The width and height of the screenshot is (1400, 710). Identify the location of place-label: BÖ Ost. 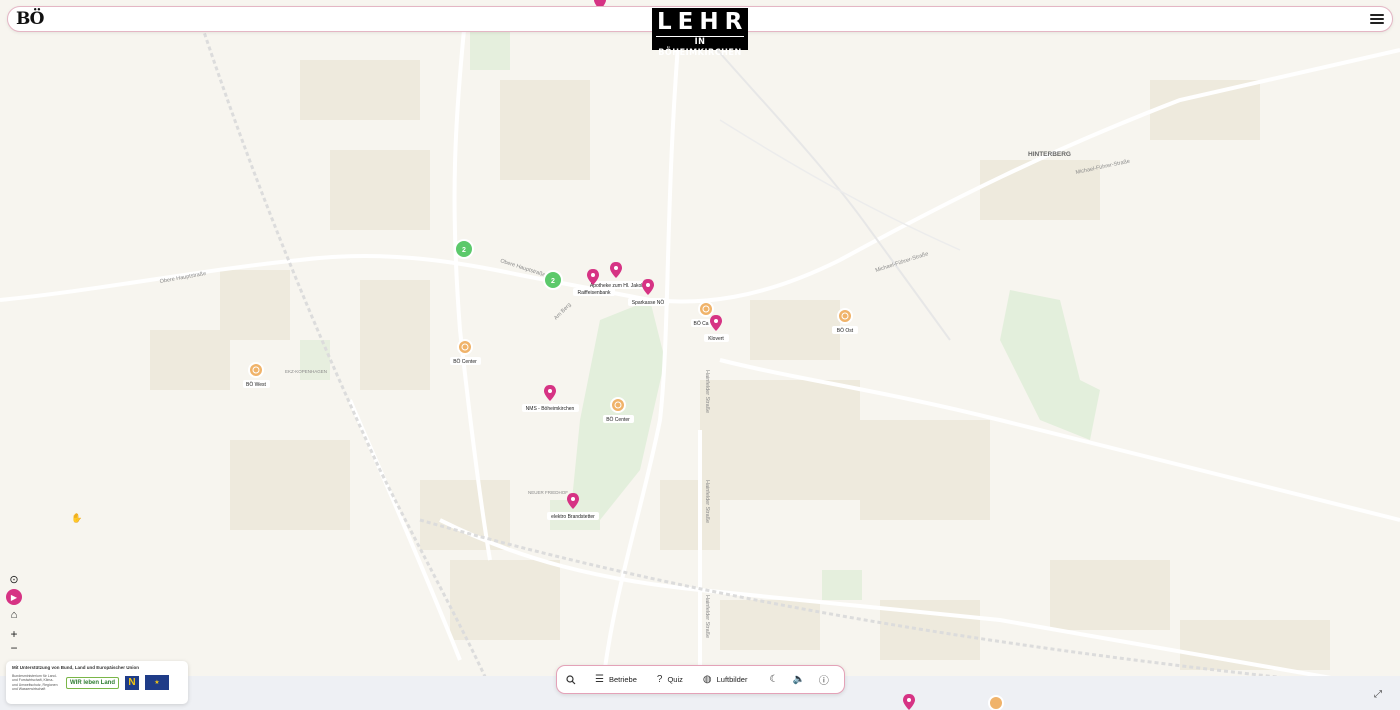
(845, 330).